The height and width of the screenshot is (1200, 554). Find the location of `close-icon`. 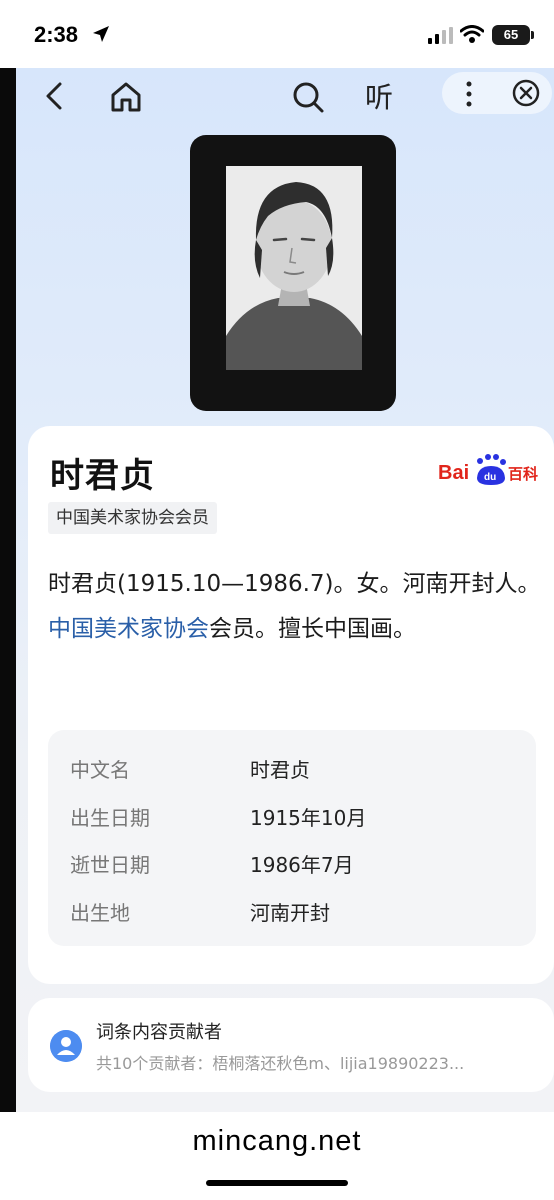

close-icon is located at coordinates (526, 93).